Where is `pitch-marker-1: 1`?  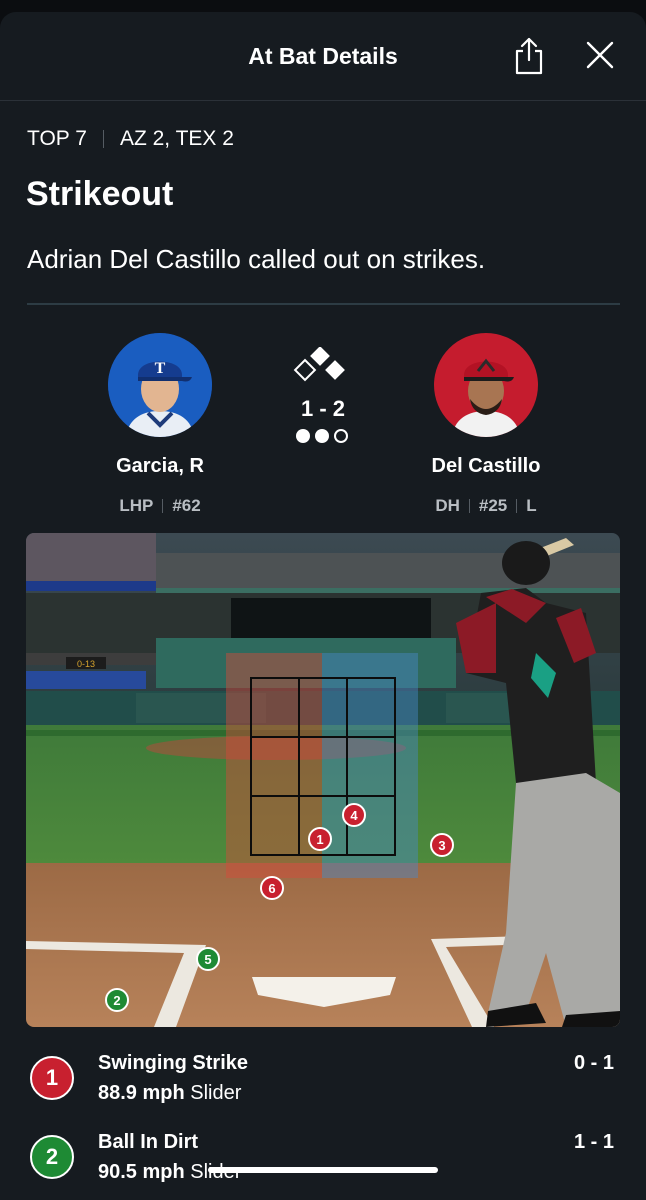
pitch-marker-1: 1 is located at coordinates (320, 839).